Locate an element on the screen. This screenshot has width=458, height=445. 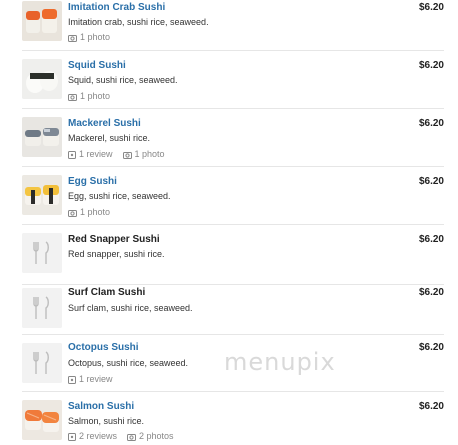
item-description: Octopus, sushi rice, seaweed. is located at coordinates (128, 363).